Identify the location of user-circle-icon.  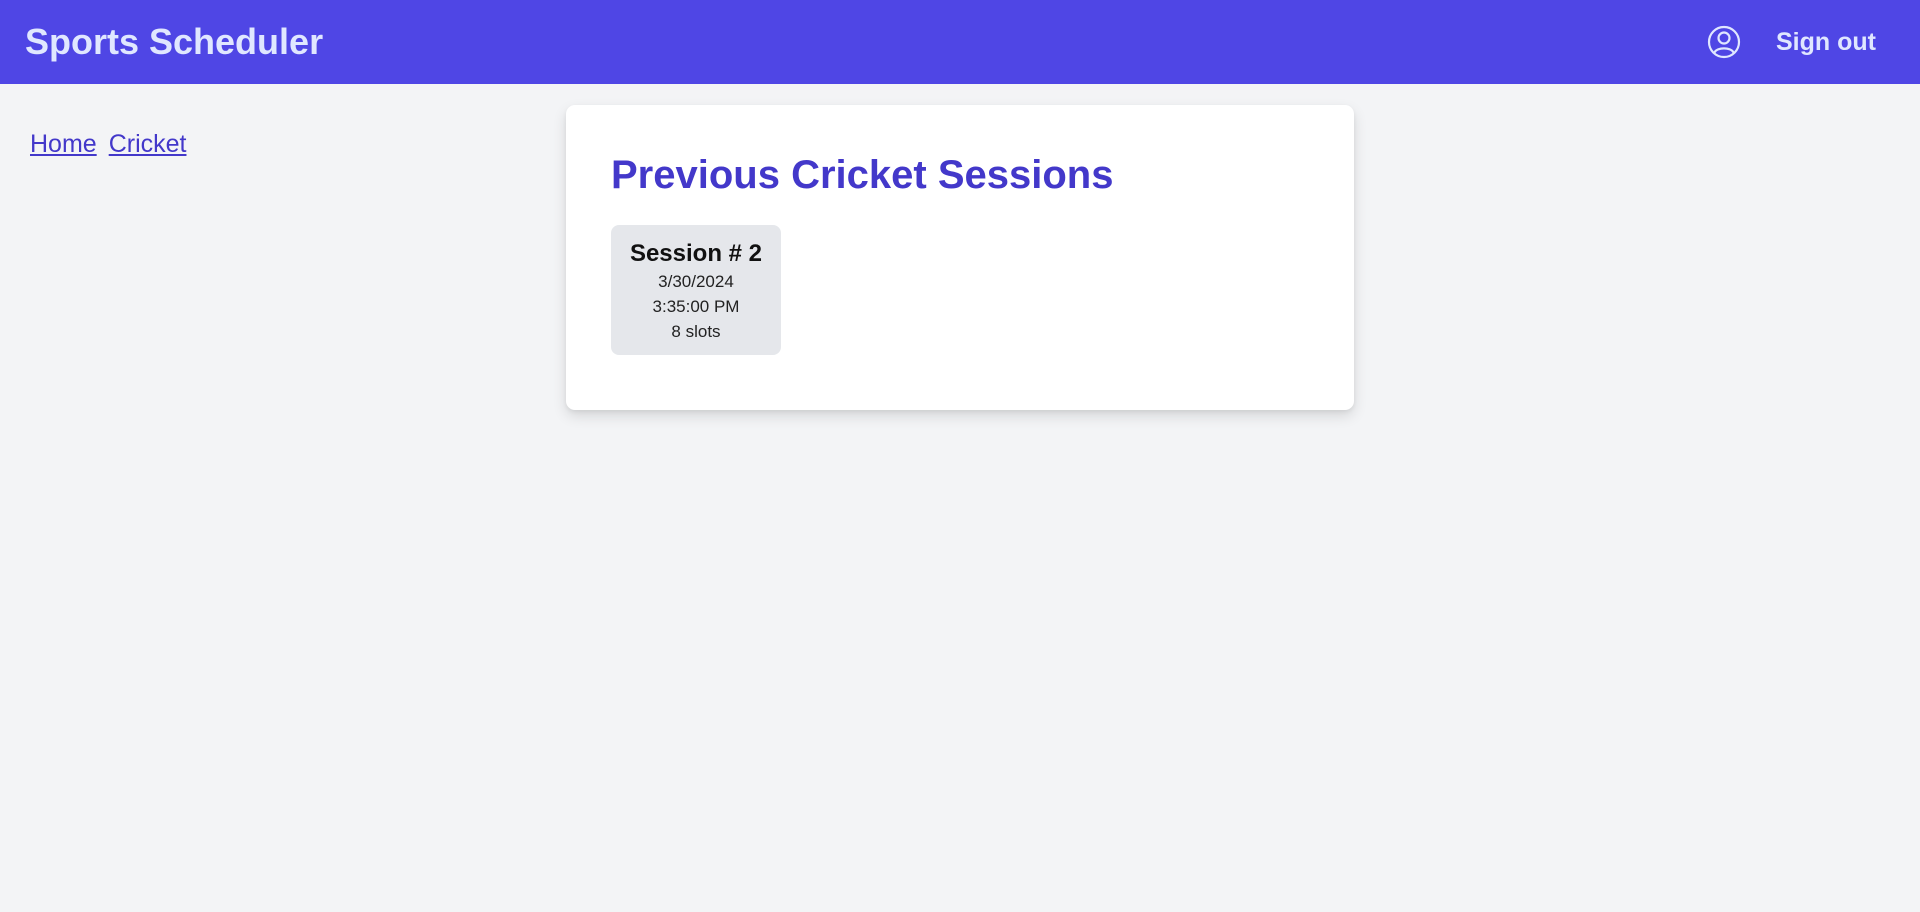
(1724, 42).